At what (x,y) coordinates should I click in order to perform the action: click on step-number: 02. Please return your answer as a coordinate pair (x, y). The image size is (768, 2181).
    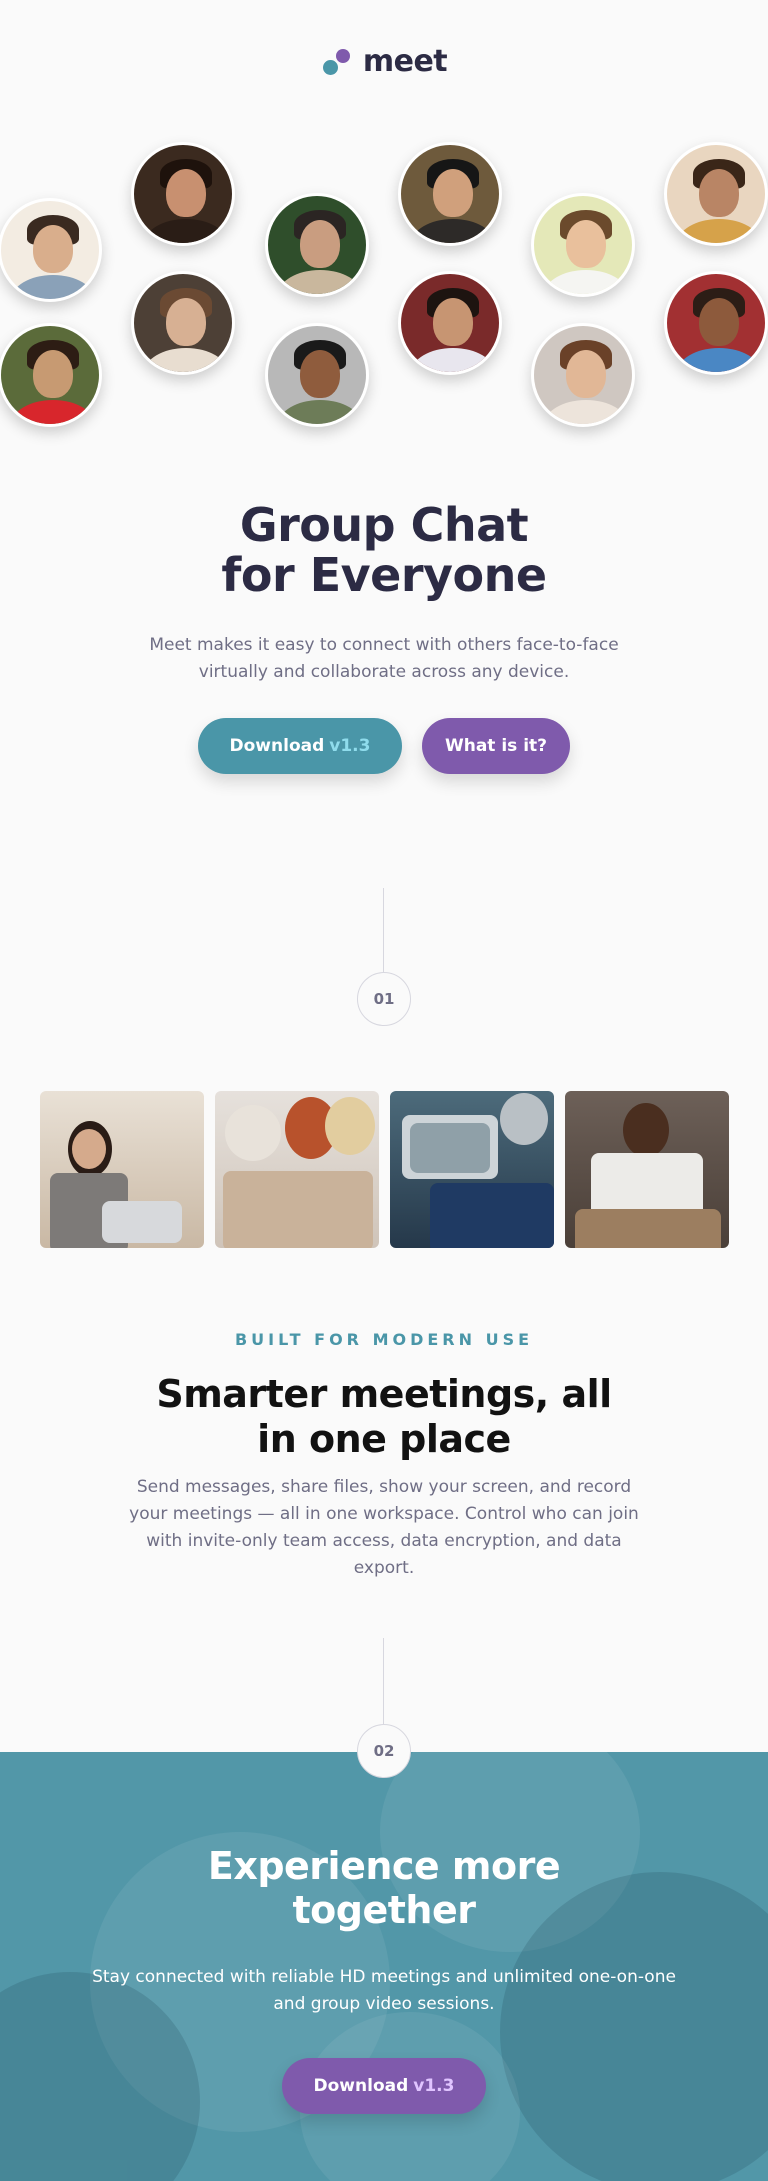
    Looking at the image, I should click on (384, 1751).